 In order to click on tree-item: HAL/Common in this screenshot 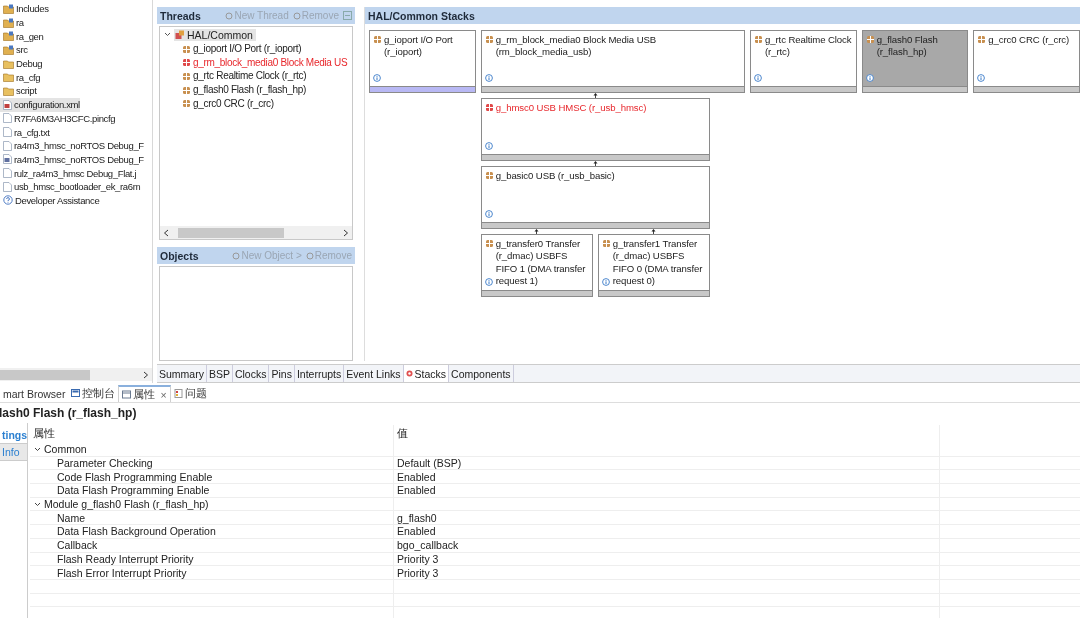, I will do `click(215, 34)`.